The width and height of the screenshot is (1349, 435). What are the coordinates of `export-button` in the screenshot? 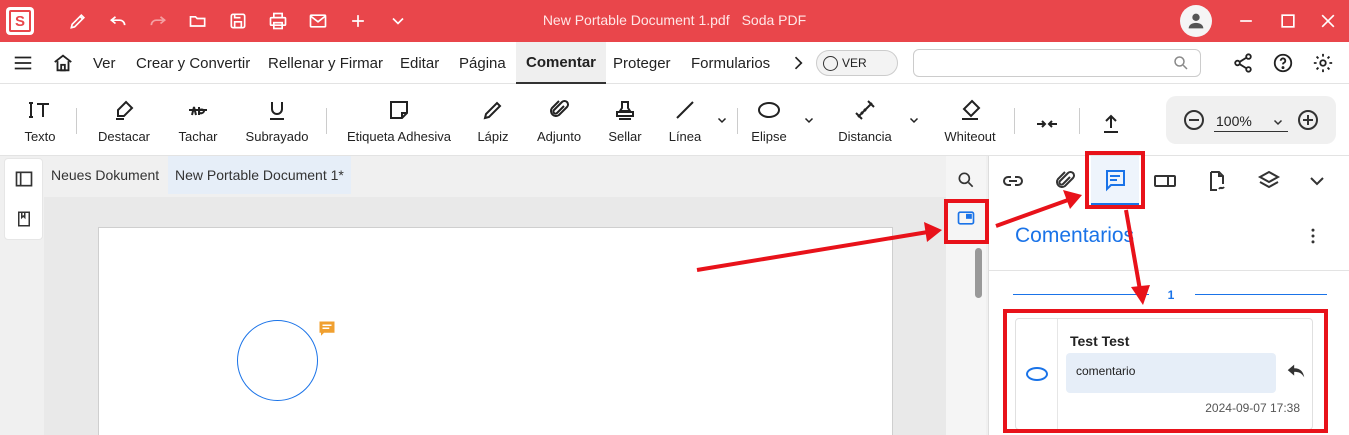 It's located at (1111, 120).